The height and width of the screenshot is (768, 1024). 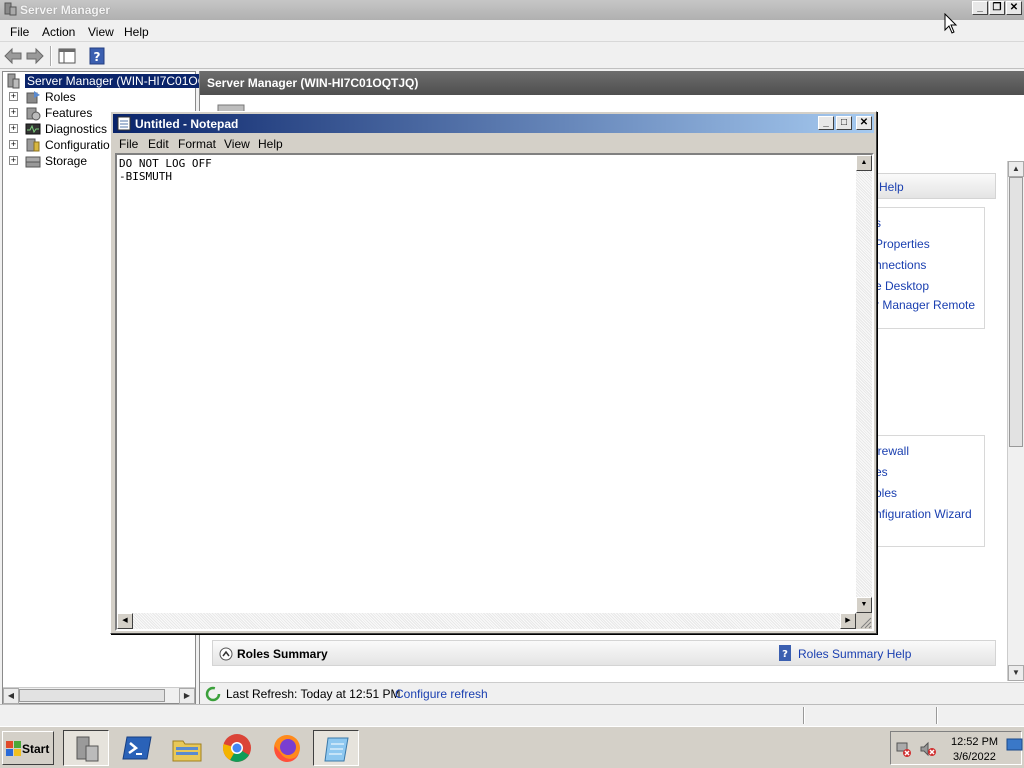 I want to click on features-icon, so click(x=33, y=114).